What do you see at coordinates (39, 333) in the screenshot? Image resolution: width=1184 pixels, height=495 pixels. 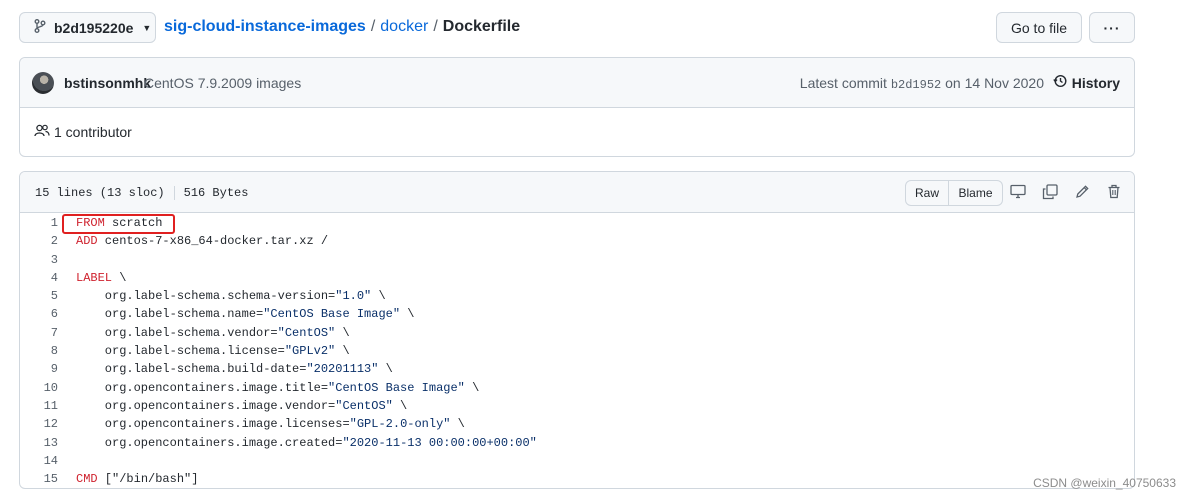 I see `line-number: 7` at bounding box center [39, 333].